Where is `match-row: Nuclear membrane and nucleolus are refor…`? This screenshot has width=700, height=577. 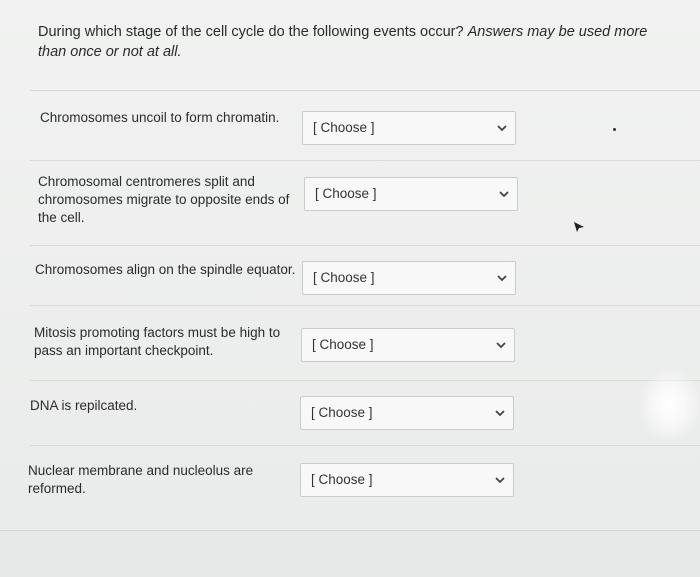 match-row: Nuclear membrane and nucleolus are refor… is located at coordinates (364, 488).